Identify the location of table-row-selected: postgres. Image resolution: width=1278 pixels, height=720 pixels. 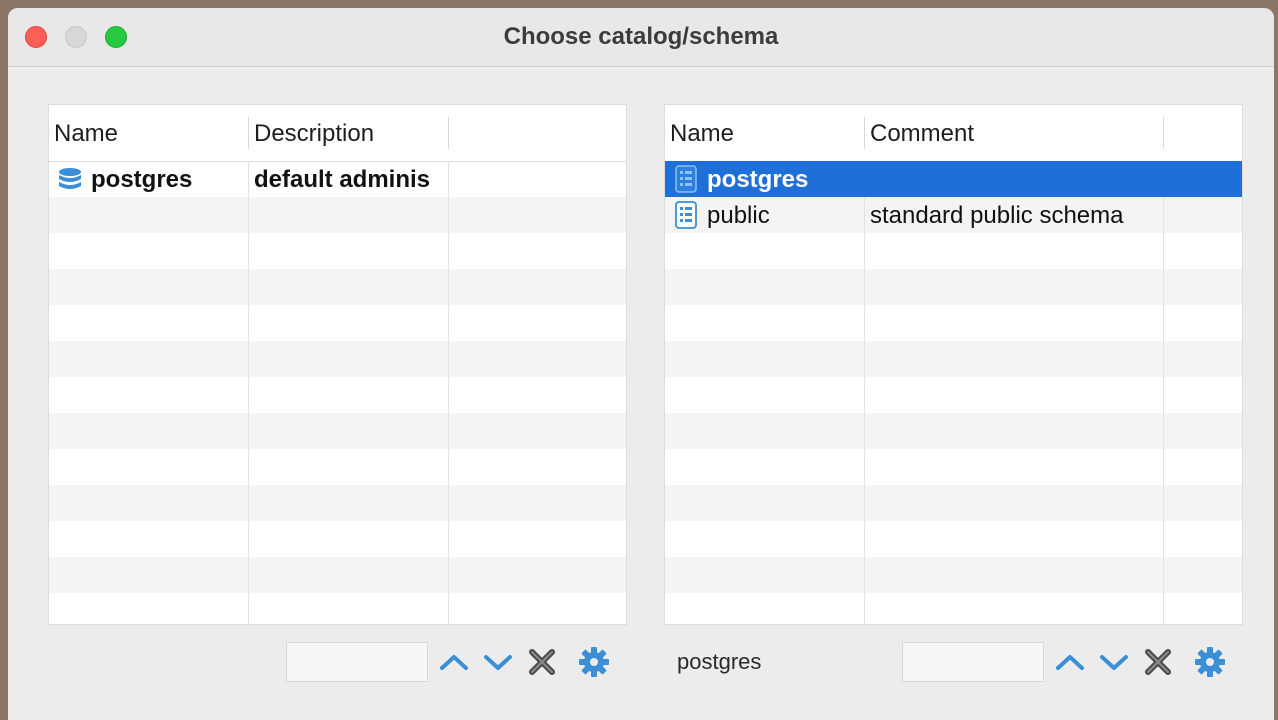
(953, 179).